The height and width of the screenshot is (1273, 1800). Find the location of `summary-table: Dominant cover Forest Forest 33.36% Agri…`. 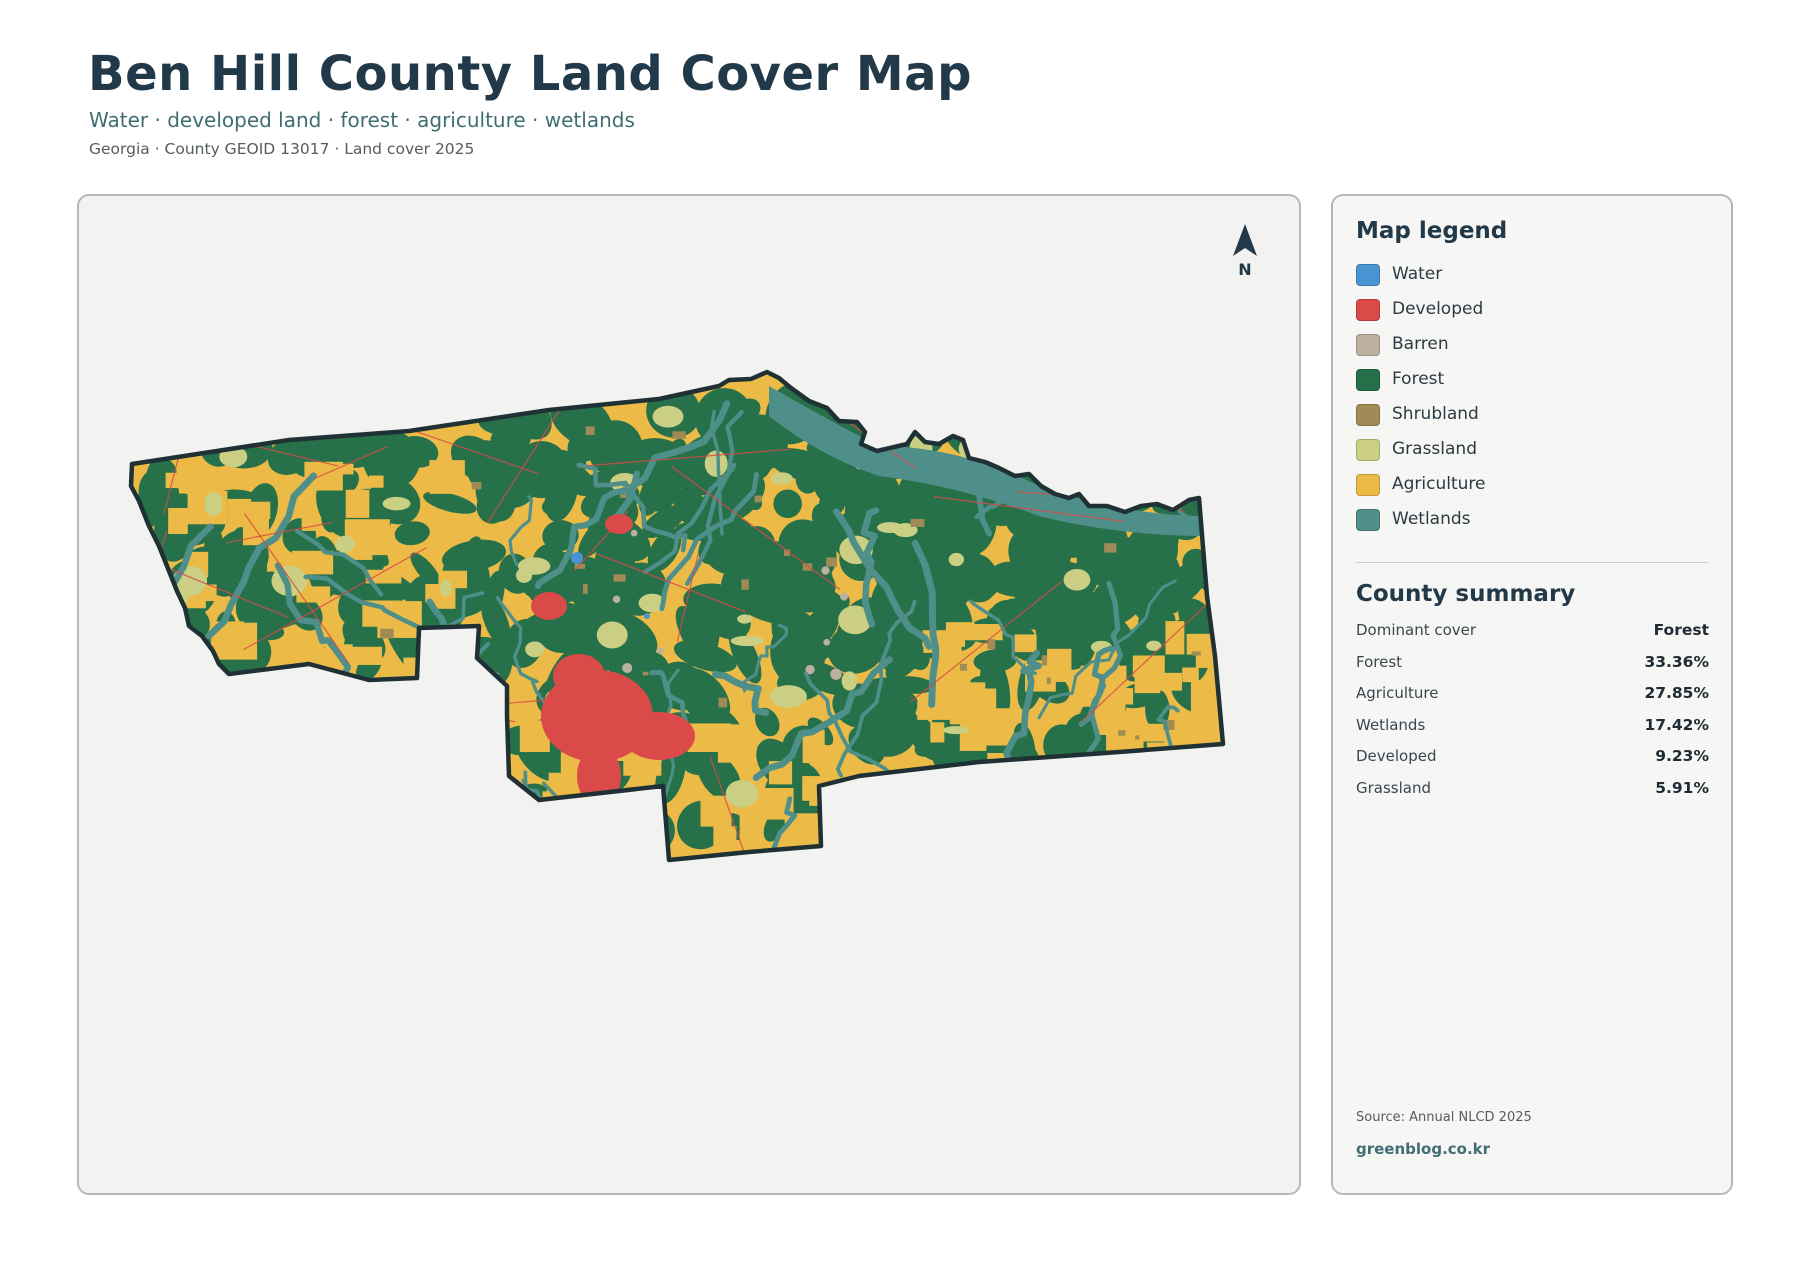

summary-table: Dominant cover Forest Forest 33.36% Agri… is located at coordinates (1532, 715).